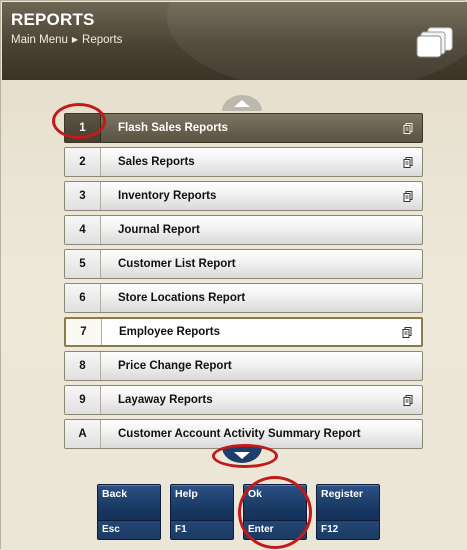 The image size is (467, 550). I want to click on help-button: Help F1, so click(202, 512).